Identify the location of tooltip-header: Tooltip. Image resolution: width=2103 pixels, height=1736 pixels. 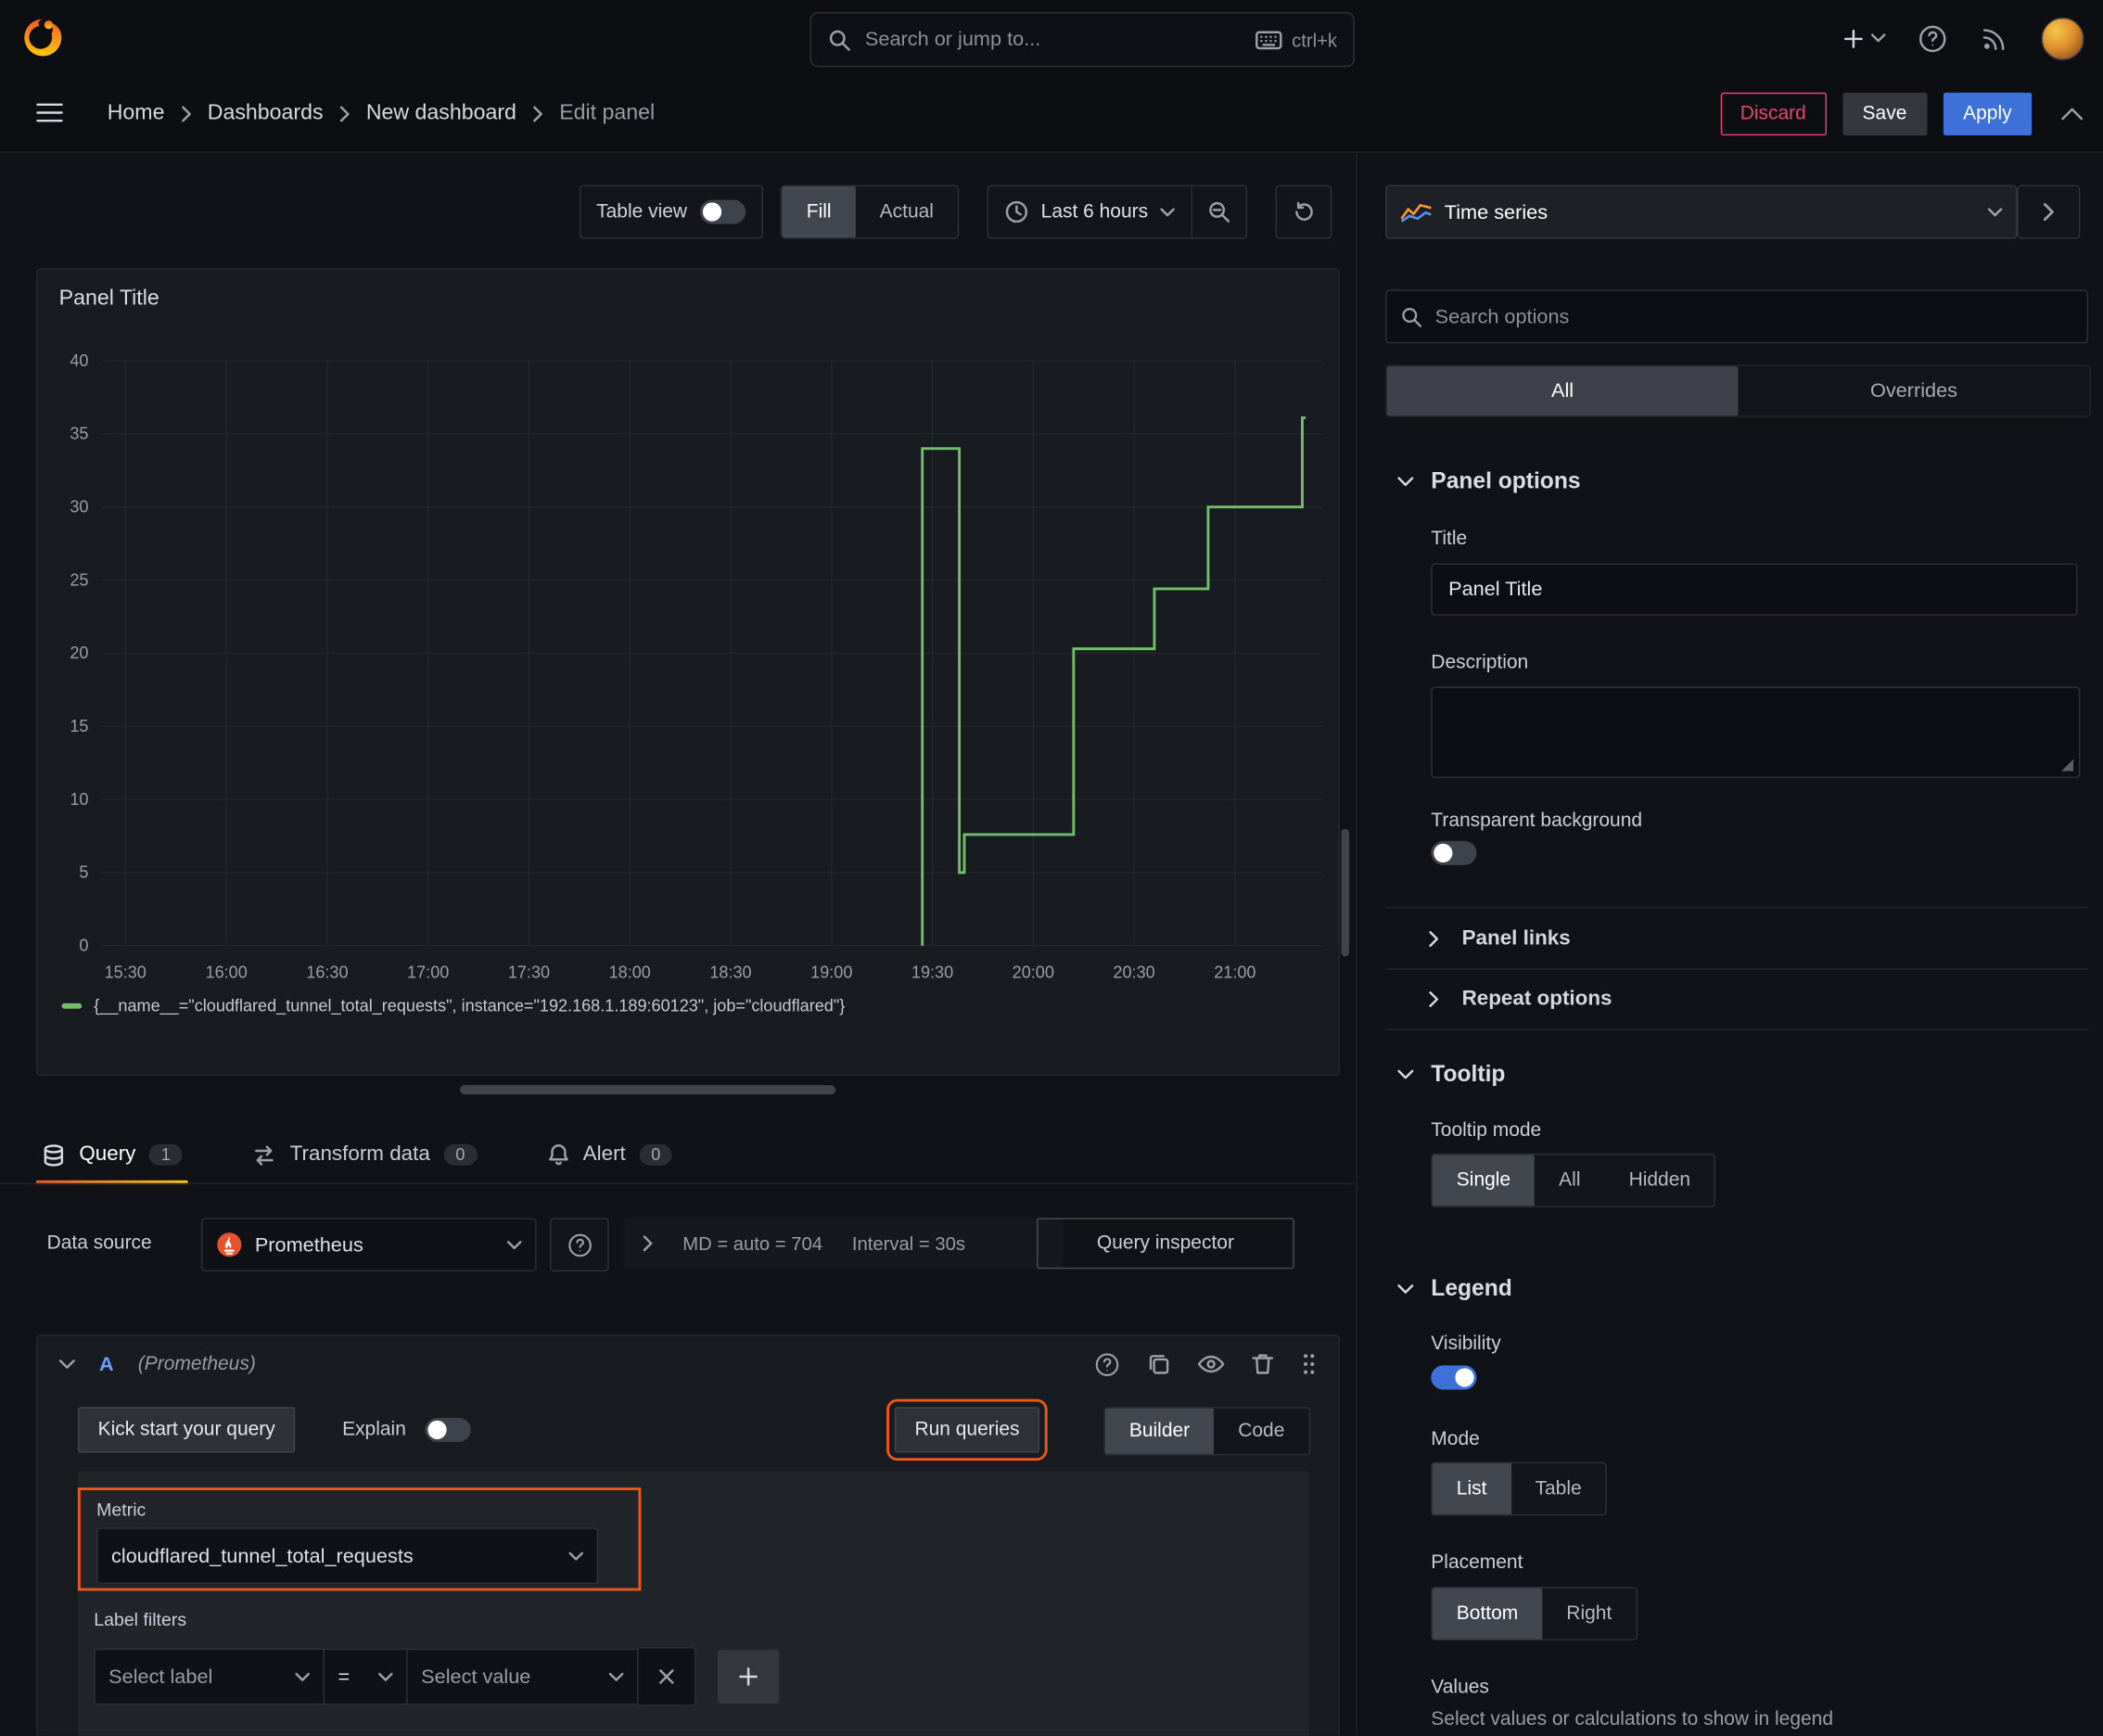
(1451, 1074).